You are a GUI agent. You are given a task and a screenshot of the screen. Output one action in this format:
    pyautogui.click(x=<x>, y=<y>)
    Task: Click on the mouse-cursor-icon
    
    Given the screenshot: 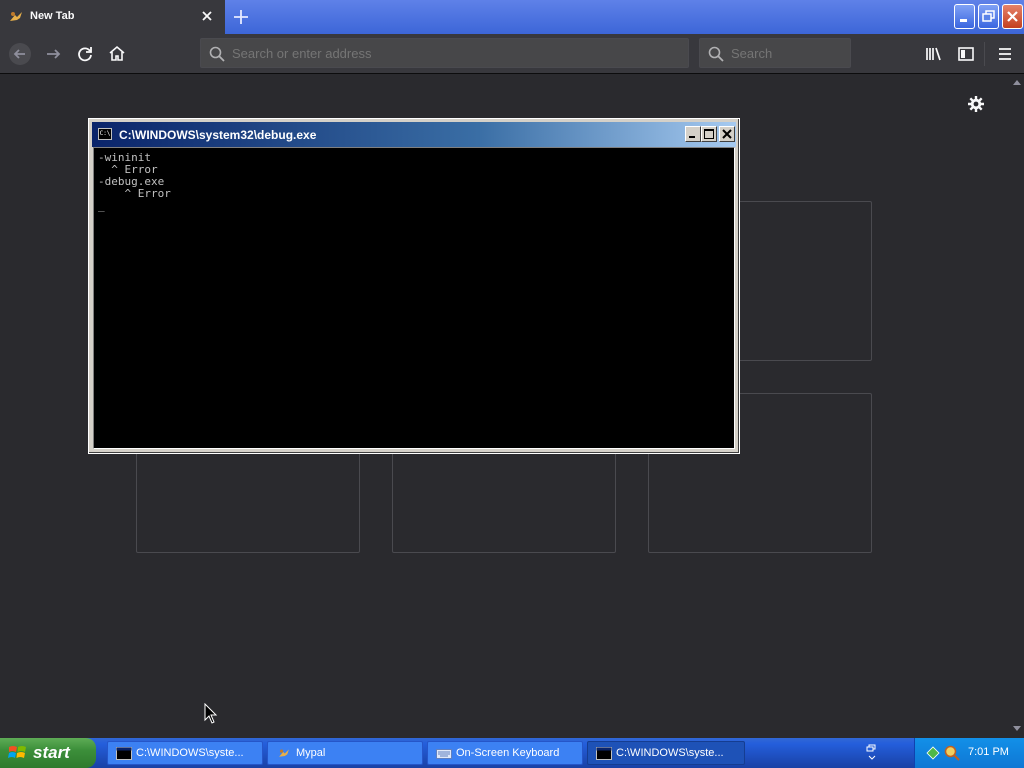 What is the action you would take?
    pyautogui.click(x=211, y=713)
    